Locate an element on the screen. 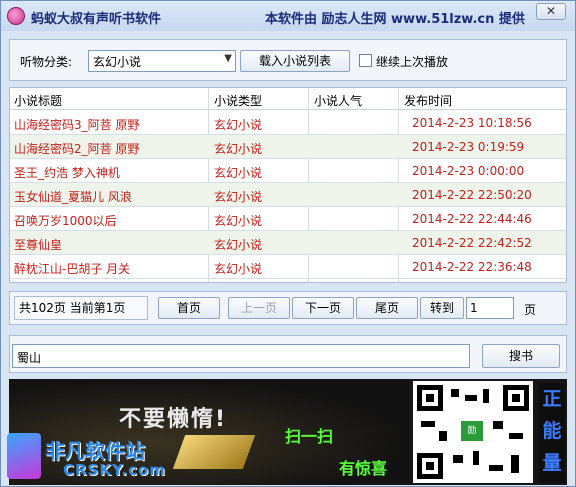 The width and height of the screenshot is (576, 487). row-title: 玉女仙道_夏猫儿 风浪 is located at coordinates (73, 197).